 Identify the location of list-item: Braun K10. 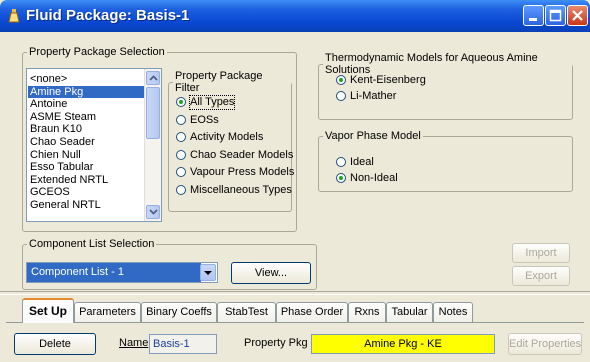
(86, 129).